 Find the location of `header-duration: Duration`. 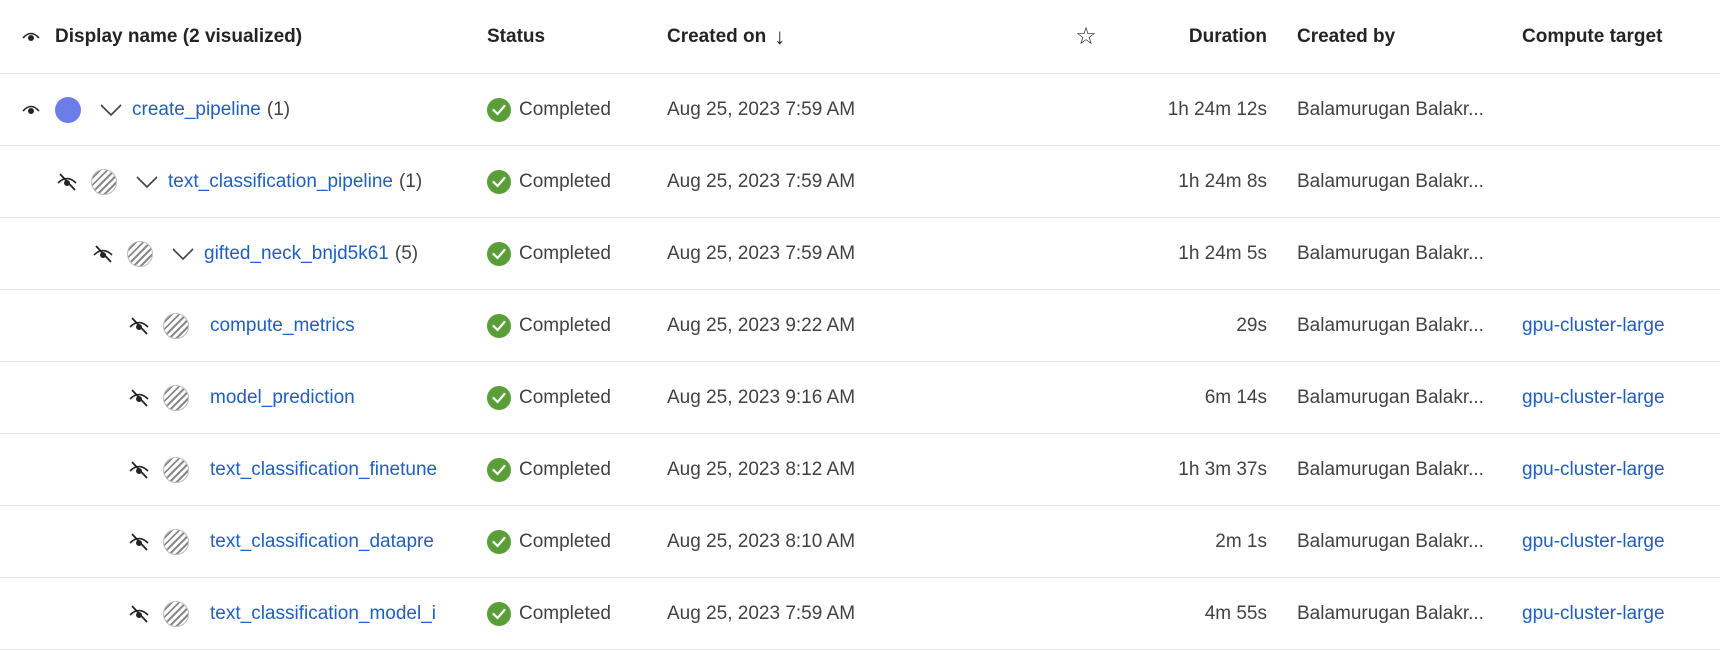

header-duration: Duration is located at coordinates (1183, 36).